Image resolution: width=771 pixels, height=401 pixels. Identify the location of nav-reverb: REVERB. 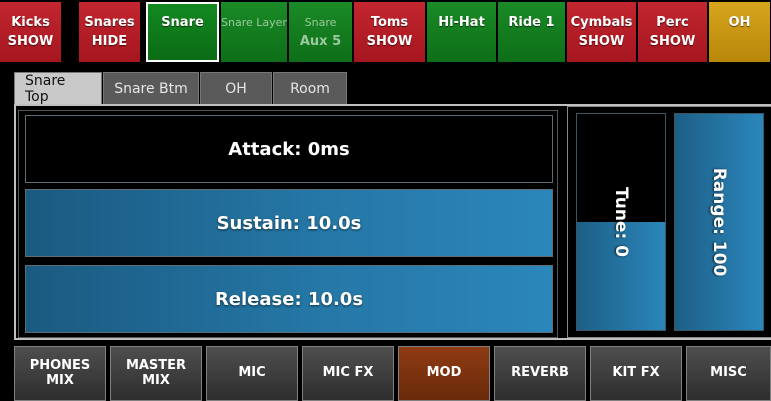
(540, 373).